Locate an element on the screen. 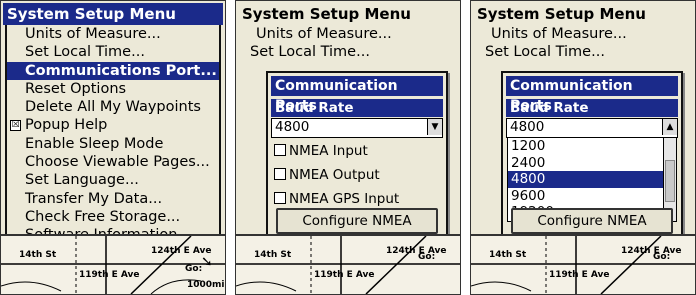 Image resolution: width=696 pixels, height=295 pixels. nmea-input-checkbox: NMEA Input is located at coordinates (360, 151).